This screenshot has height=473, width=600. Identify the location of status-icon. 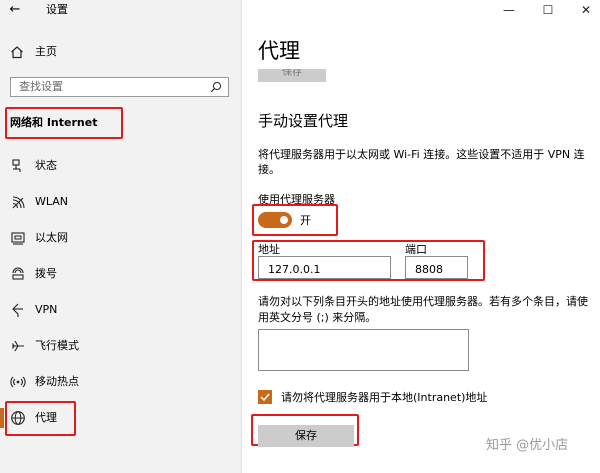
(16, 165).